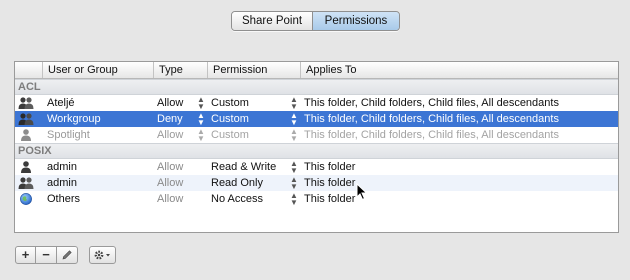 This screenshot has height=280, width=630. I want to click on user-name: Others, so click(64, 199).